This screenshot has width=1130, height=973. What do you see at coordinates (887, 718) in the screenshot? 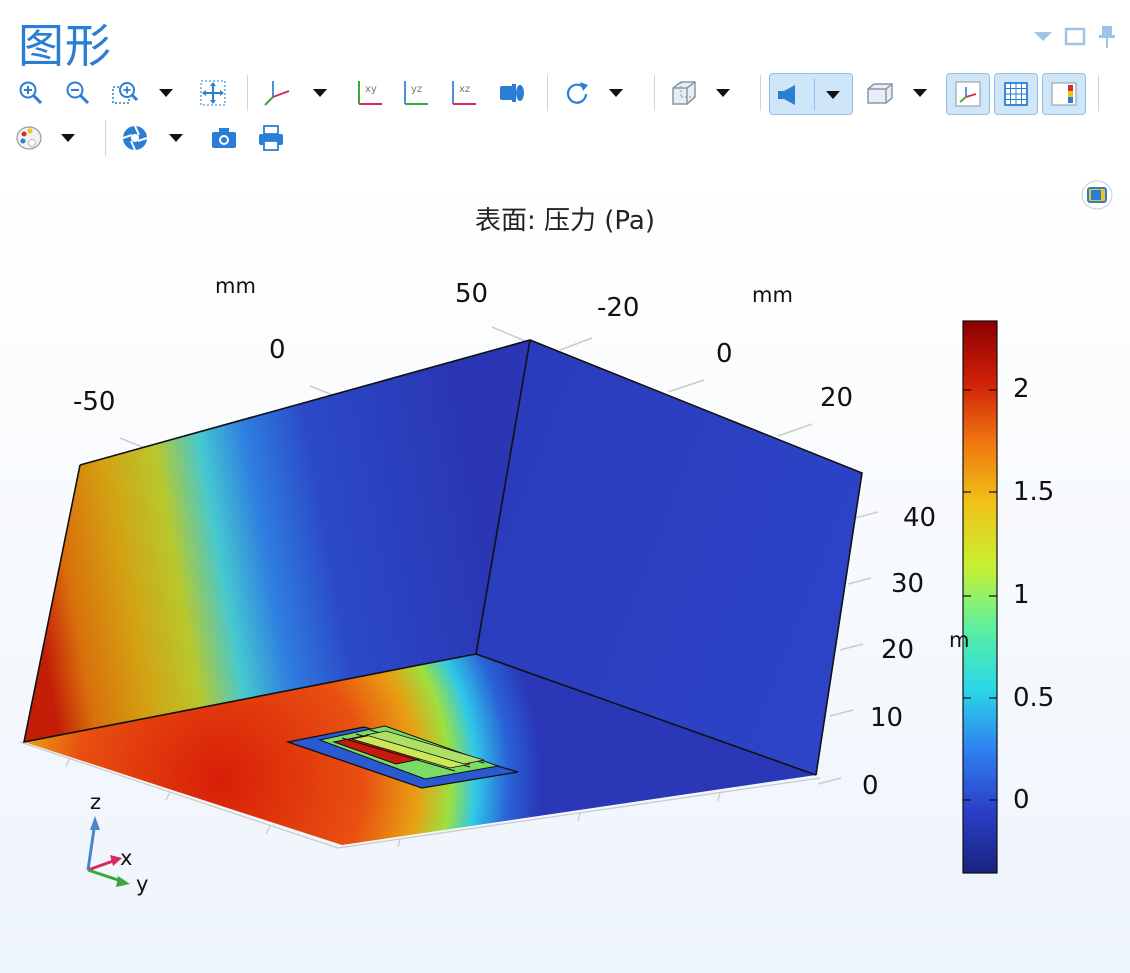
I see `z-tick-label: 10` at bounding box center [887, 718].